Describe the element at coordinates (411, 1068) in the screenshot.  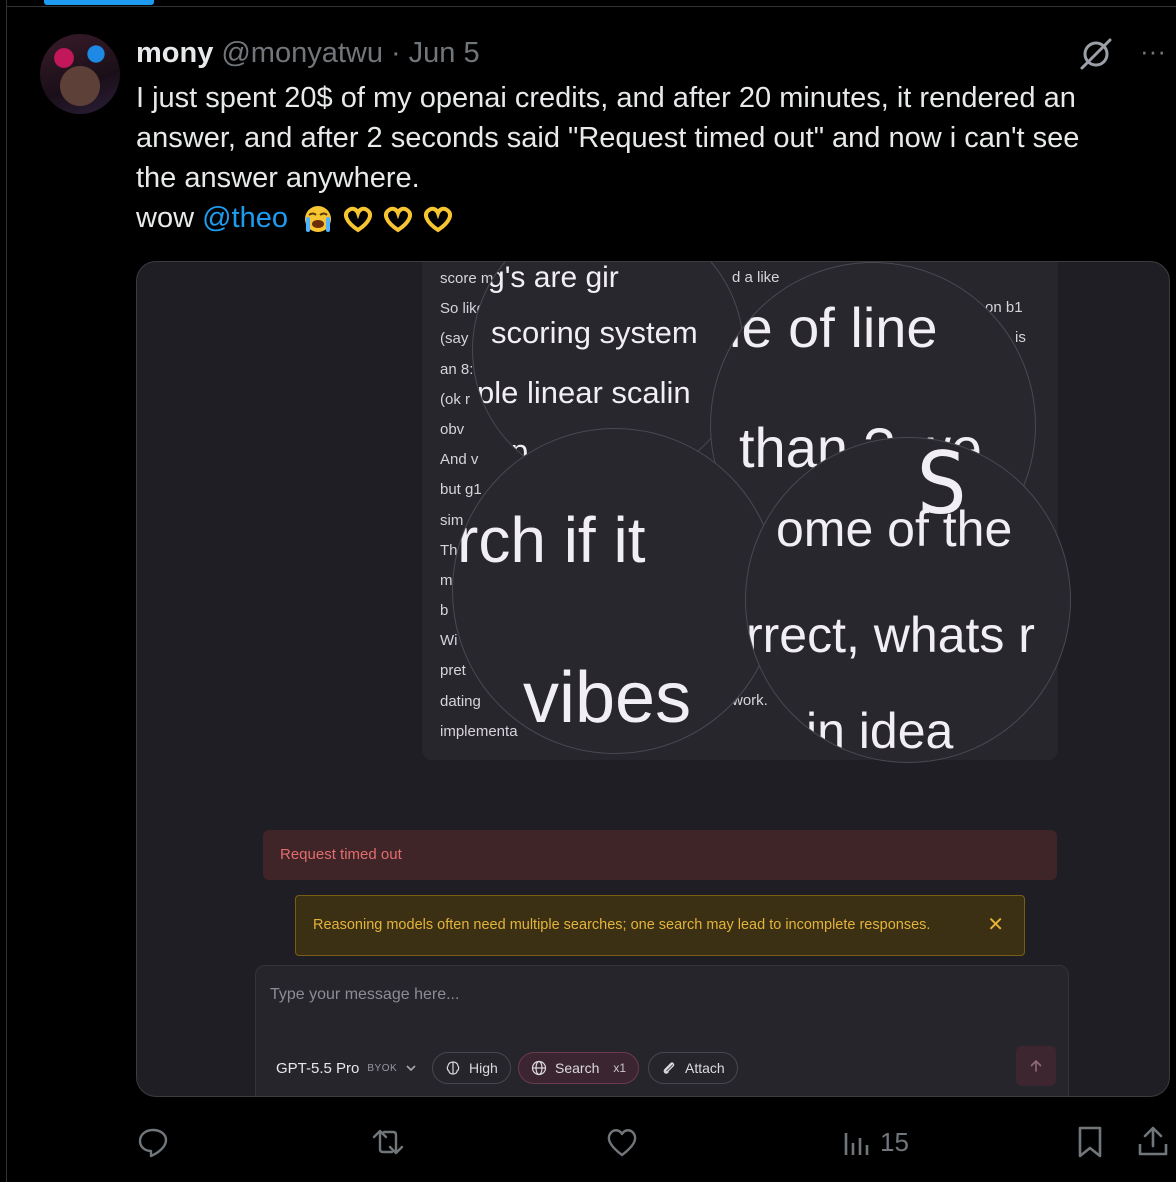
I see `chevron-down-icon` at that location.